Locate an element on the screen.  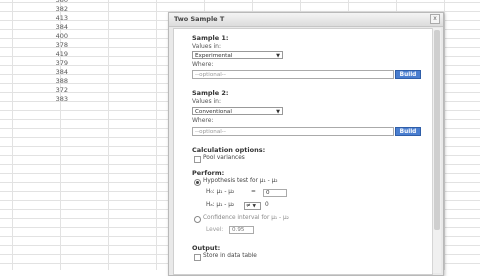
confidence-interval-label: Confidence interval for μ₁ - μ₂ is located at coordinates (246, 218).